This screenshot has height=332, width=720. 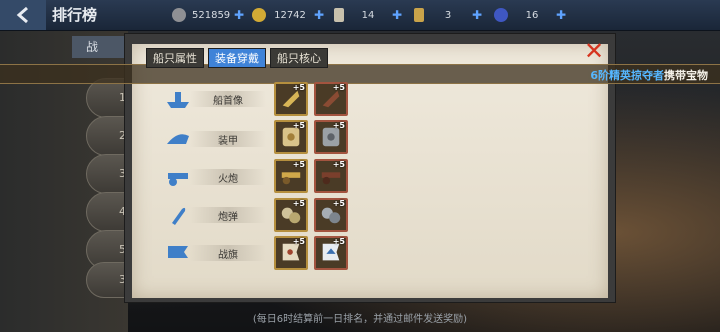 What do you see at coordinates (561, 15) in the screenshot?
I see `add-gem-button: ✚` at bounding box center [561, 15].